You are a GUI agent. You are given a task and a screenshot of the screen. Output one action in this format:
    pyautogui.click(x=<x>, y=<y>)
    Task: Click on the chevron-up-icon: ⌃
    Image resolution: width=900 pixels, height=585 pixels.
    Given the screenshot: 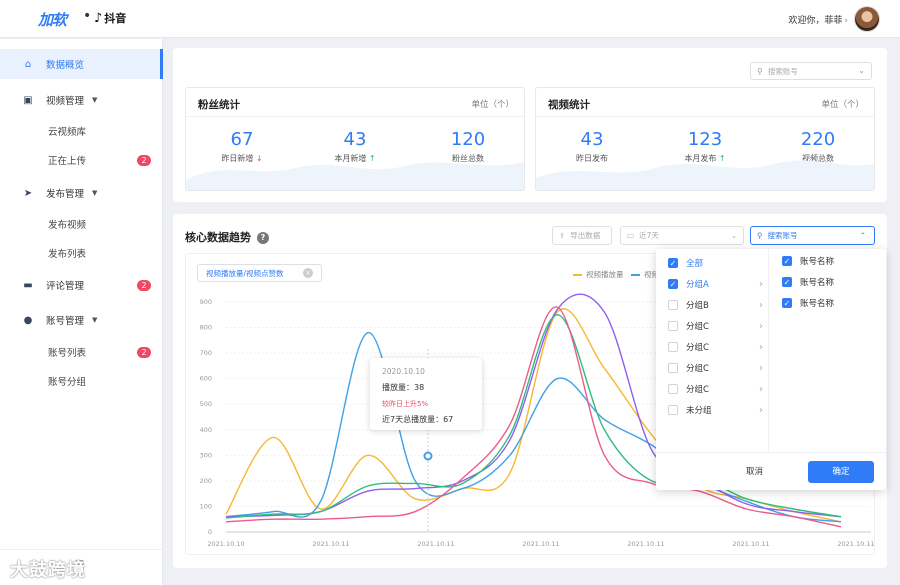 What is the action you would take?
    pyautogui.click(x=862, y=235)
    